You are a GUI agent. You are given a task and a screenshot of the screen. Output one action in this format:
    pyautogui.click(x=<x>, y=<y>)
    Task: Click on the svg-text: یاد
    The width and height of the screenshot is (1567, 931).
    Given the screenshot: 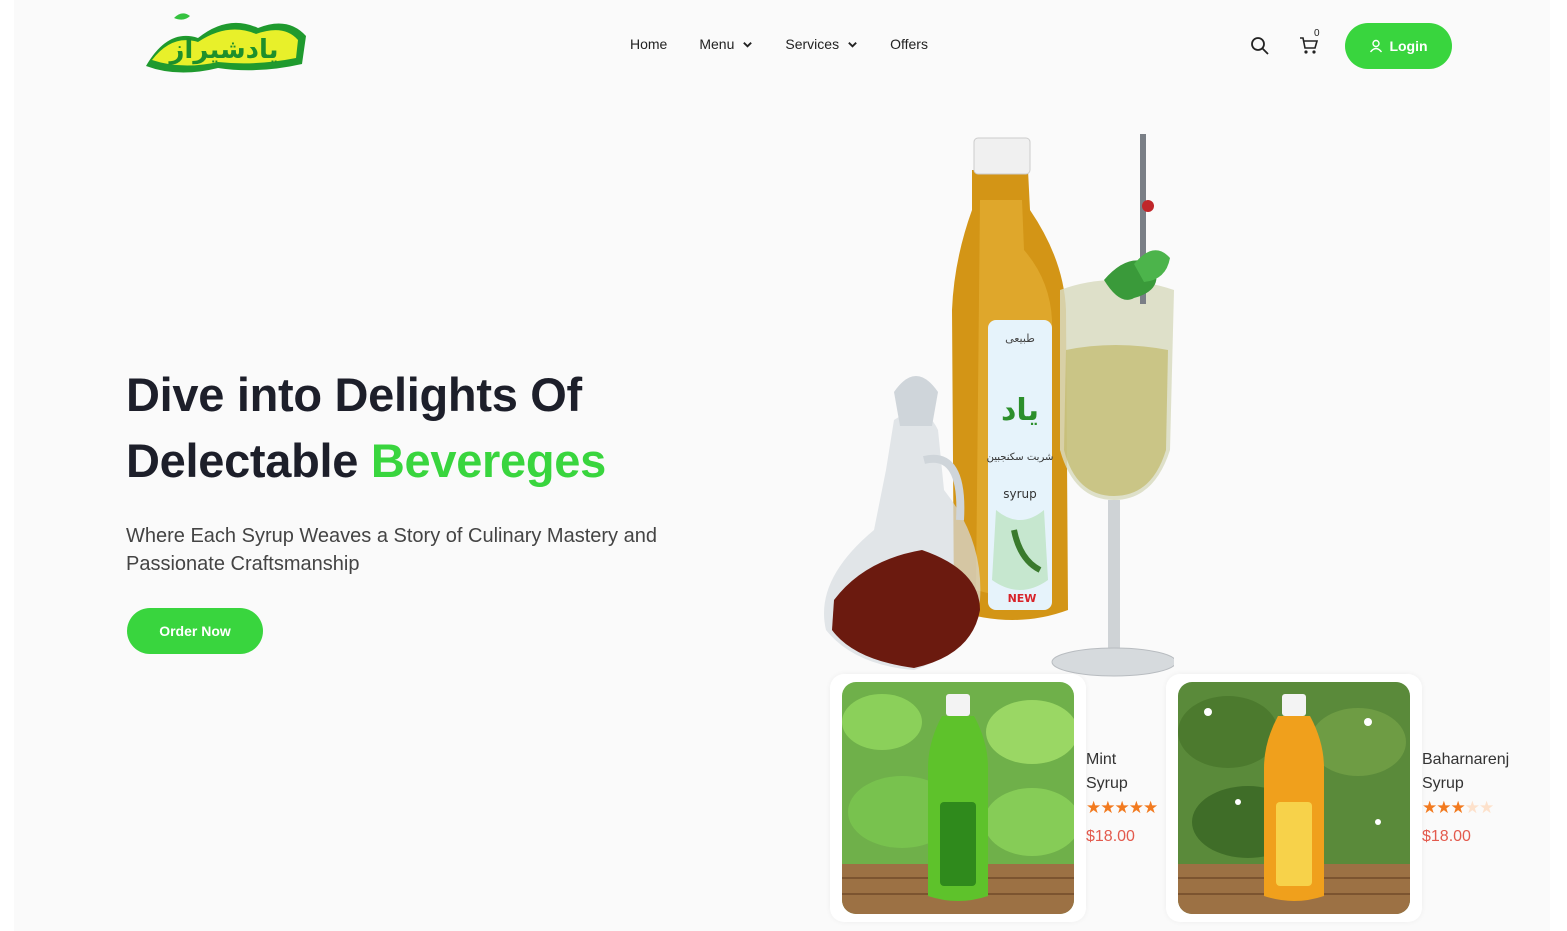 What is the action you would take?
    pyautogui.click(x=1020, y=410)
    